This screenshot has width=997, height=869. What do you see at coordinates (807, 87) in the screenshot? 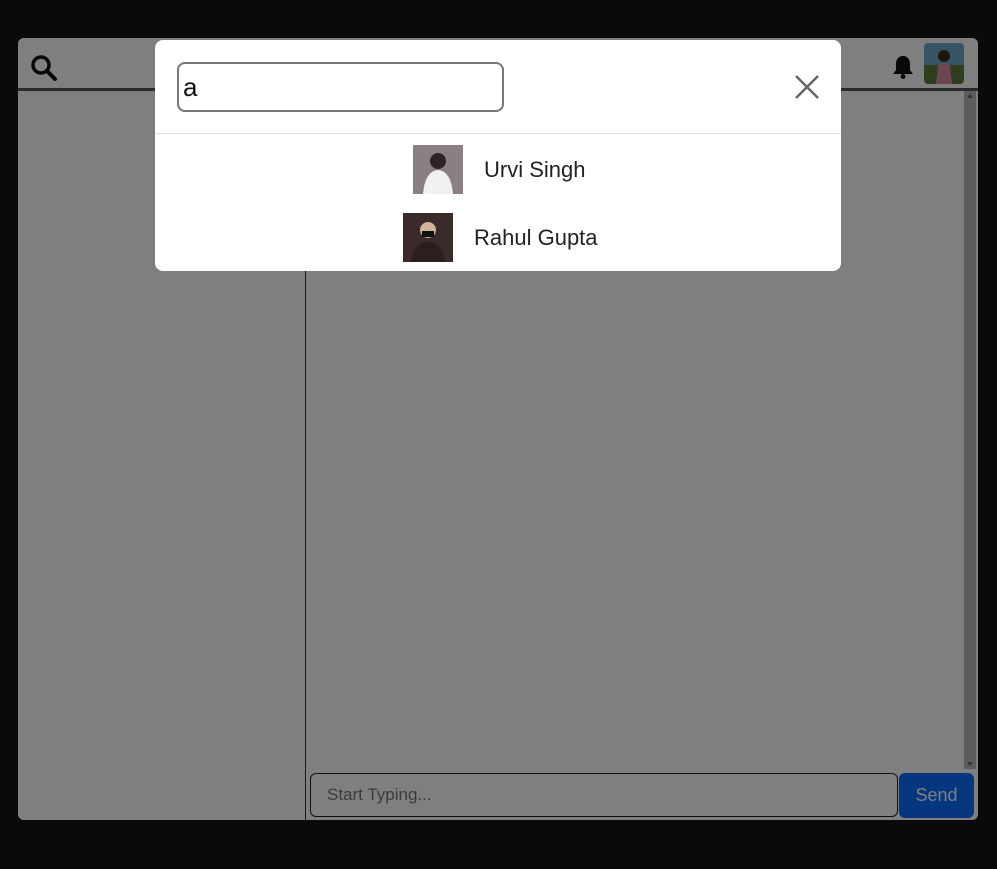
I see `close-icon` at bounding box center [807, 87].